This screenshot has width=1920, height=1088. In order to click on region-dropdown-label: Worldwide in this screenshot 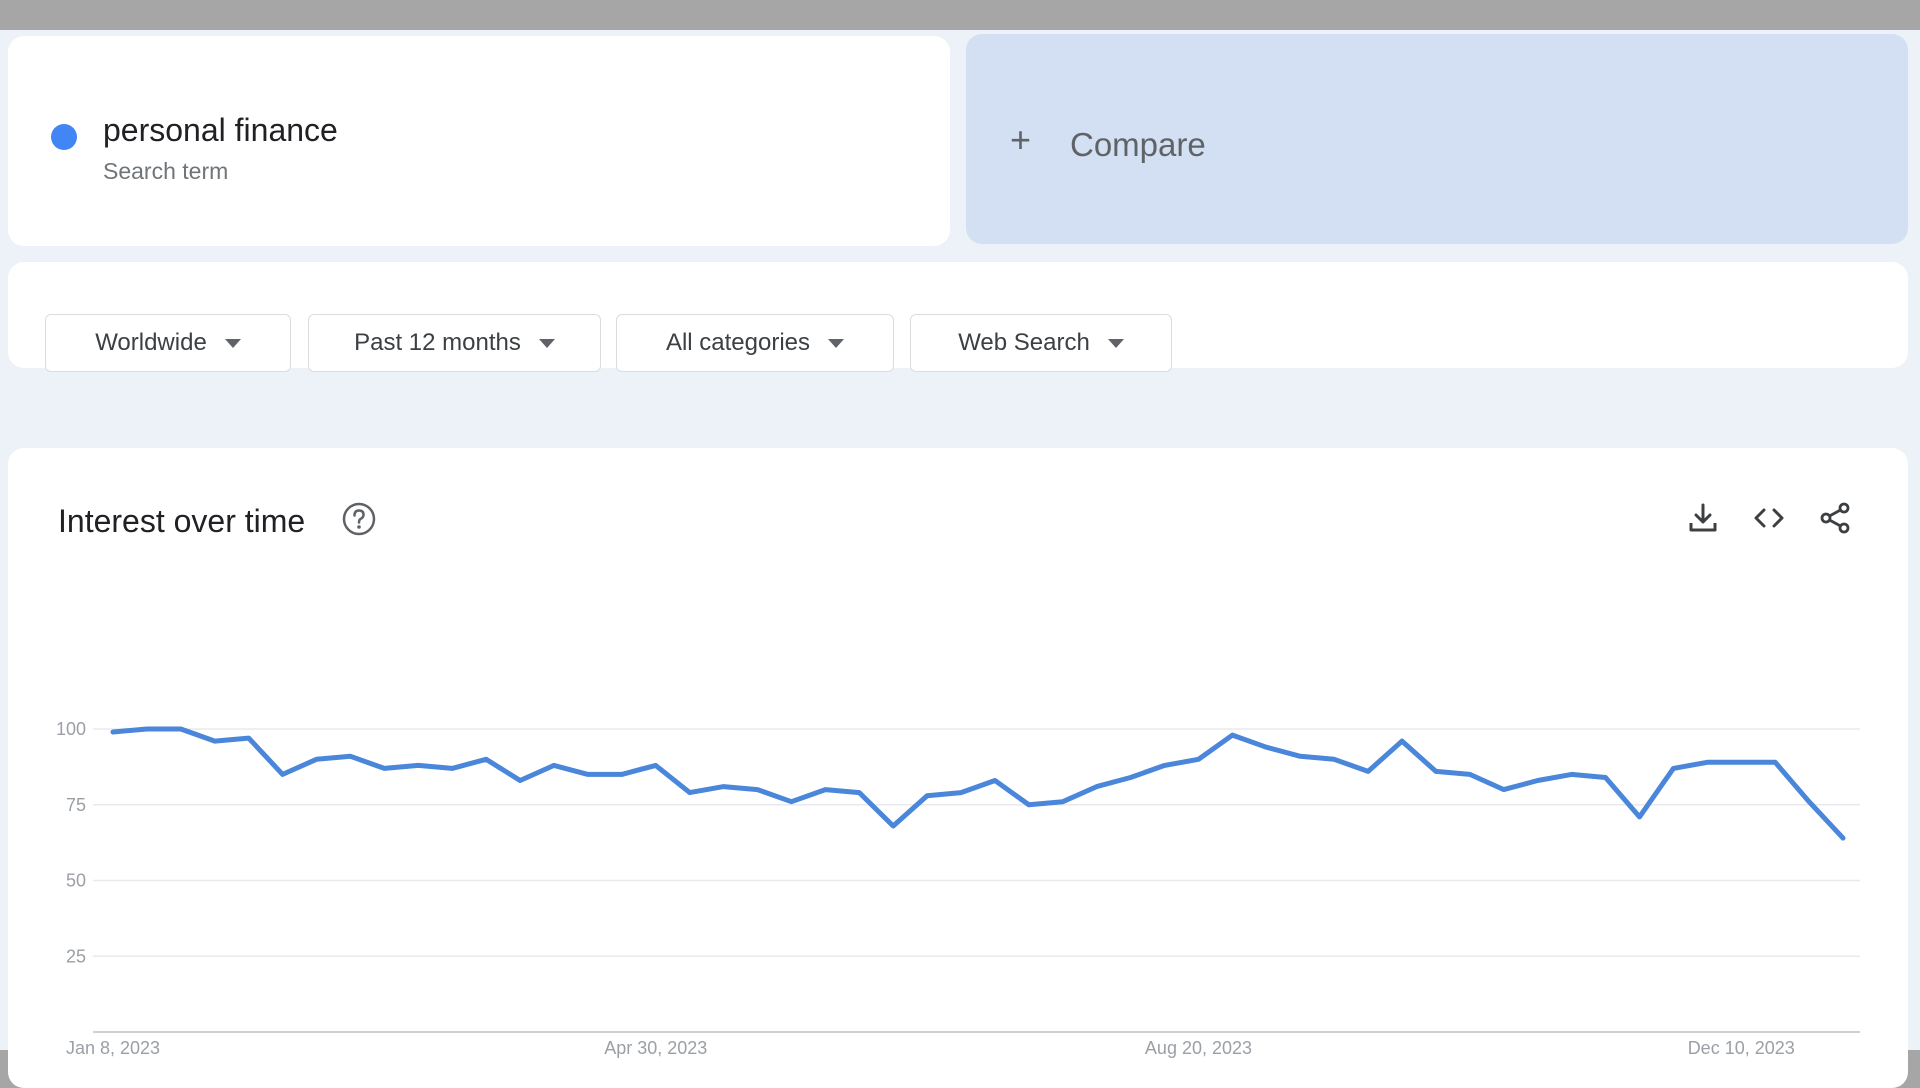, I will do `click(151, 342)`.